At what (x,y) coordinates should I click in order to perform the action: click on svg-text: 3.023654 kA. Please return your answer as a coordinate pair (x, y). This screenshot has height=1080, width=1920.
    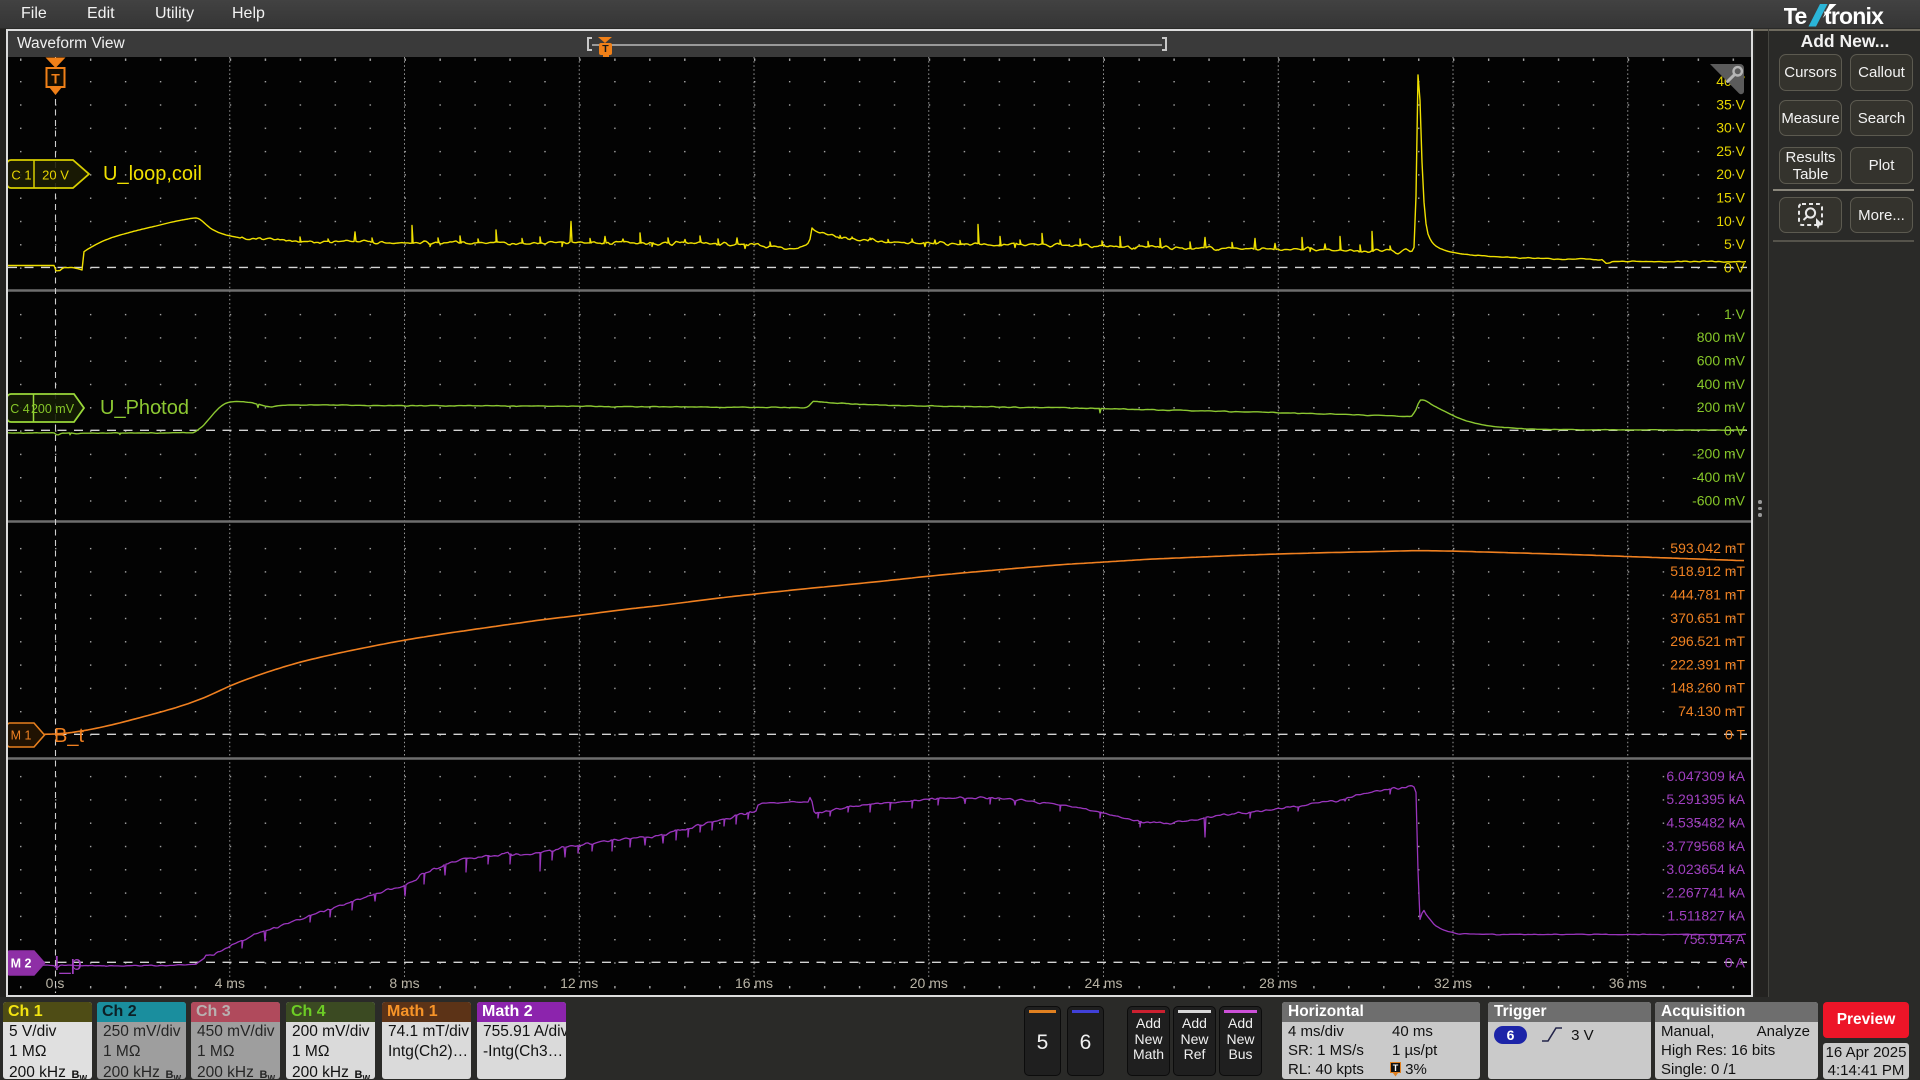
    Looking at the image, I should click on (1705, 869).